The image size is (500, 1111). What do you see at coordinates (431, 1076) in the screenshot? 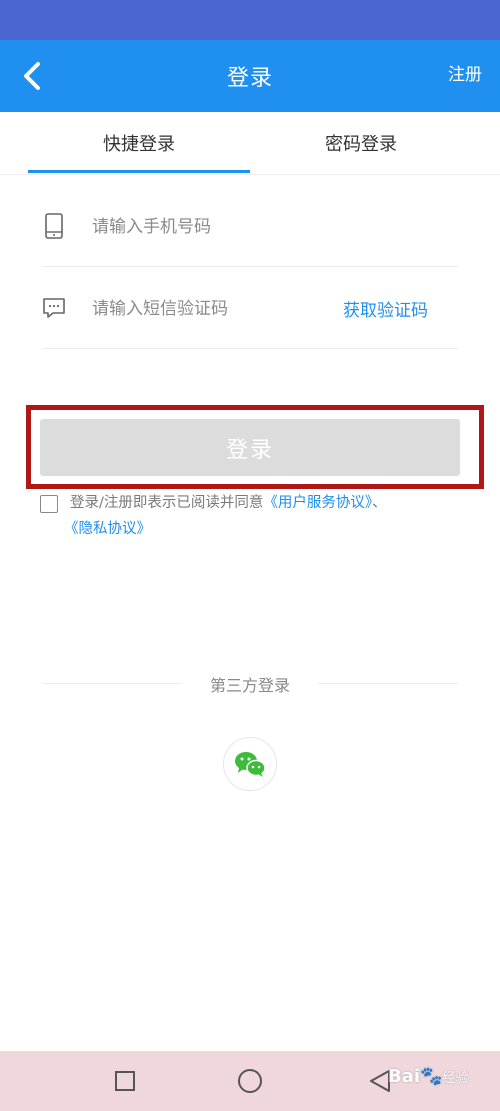
I see `paw-icon: 🐾` at bounding box center [431, 1076].